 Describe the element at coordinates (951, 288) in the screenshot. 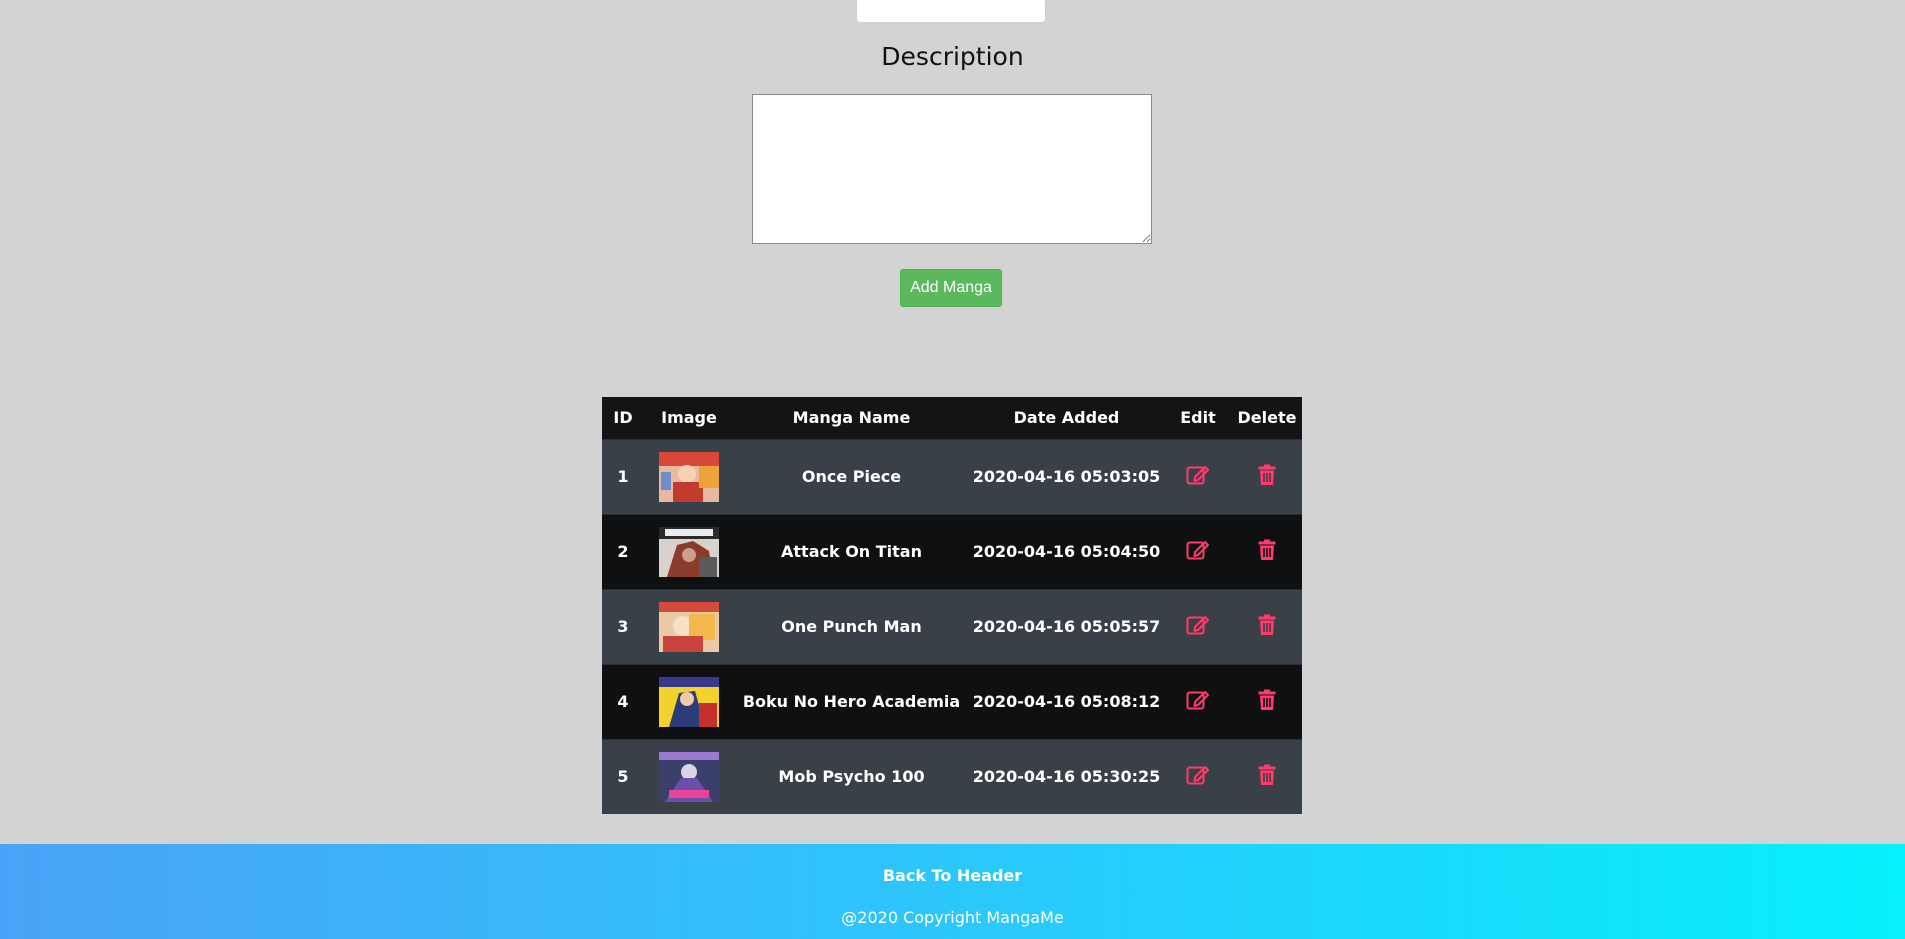

I see `add-manga-button: Add Manga` at that location.